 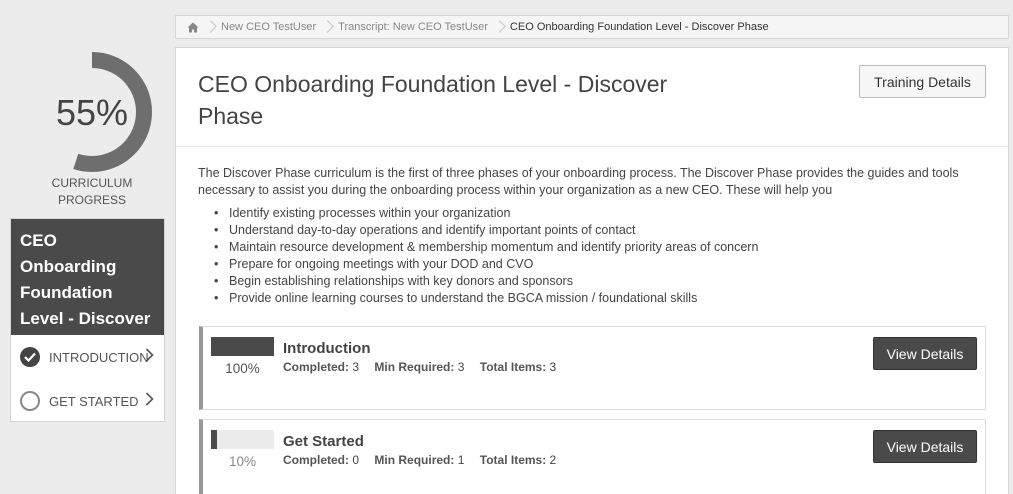 What do you see at coordinates (94, 401) in the screenshot?
I see `curriculum-item-label: GET STARTED` at bounding box center [94, 401].